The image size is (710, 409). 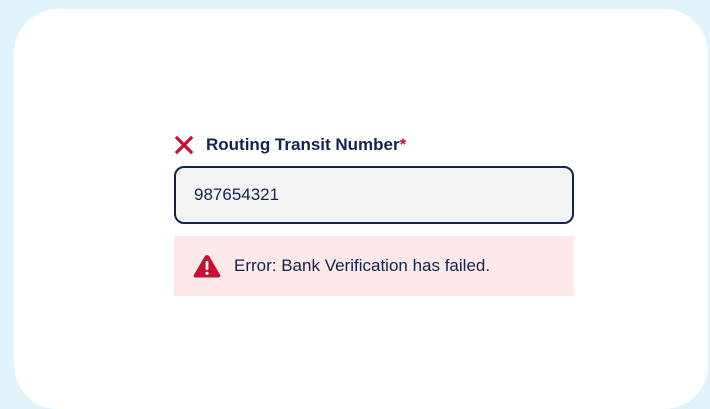 I want to click on x-icon, so click(x=184, y=145).